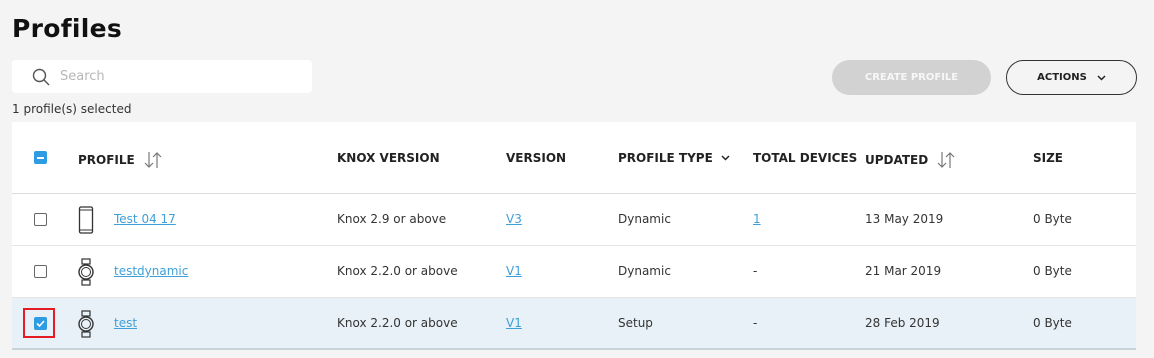 The width and height of the screenshot is (1154, 358). What do you see at coordinates (72, 109) in the screenshot?
I see `selection-count: 1 profile(s) selected` at bounding box center [72, 109].